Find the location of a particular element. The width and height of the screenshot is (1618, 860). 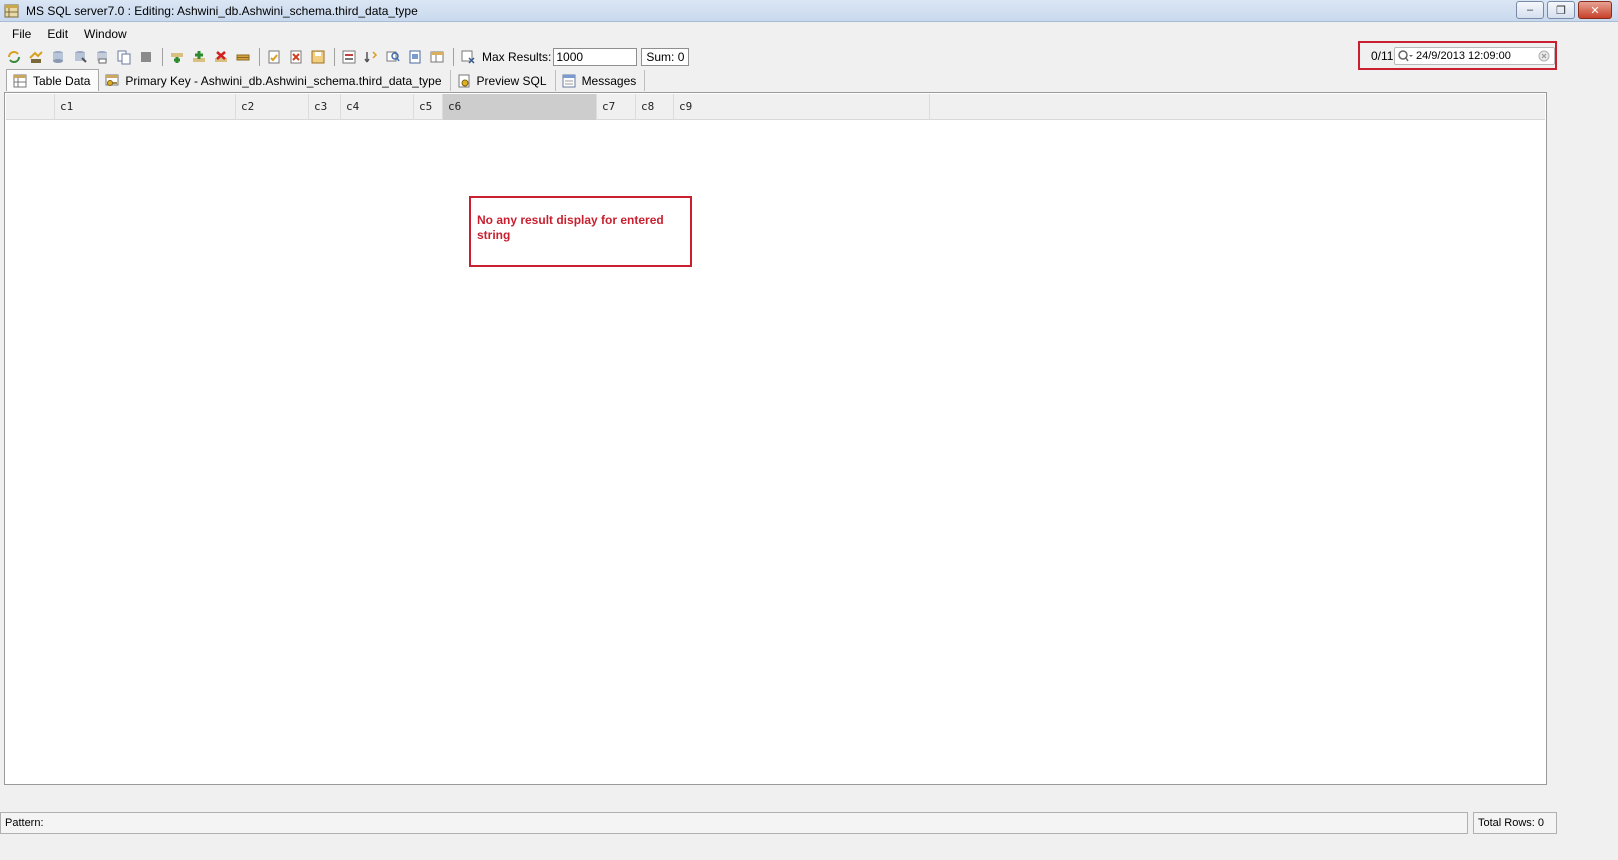

column-header-c9: c9 is located at coordinates (802, 107).